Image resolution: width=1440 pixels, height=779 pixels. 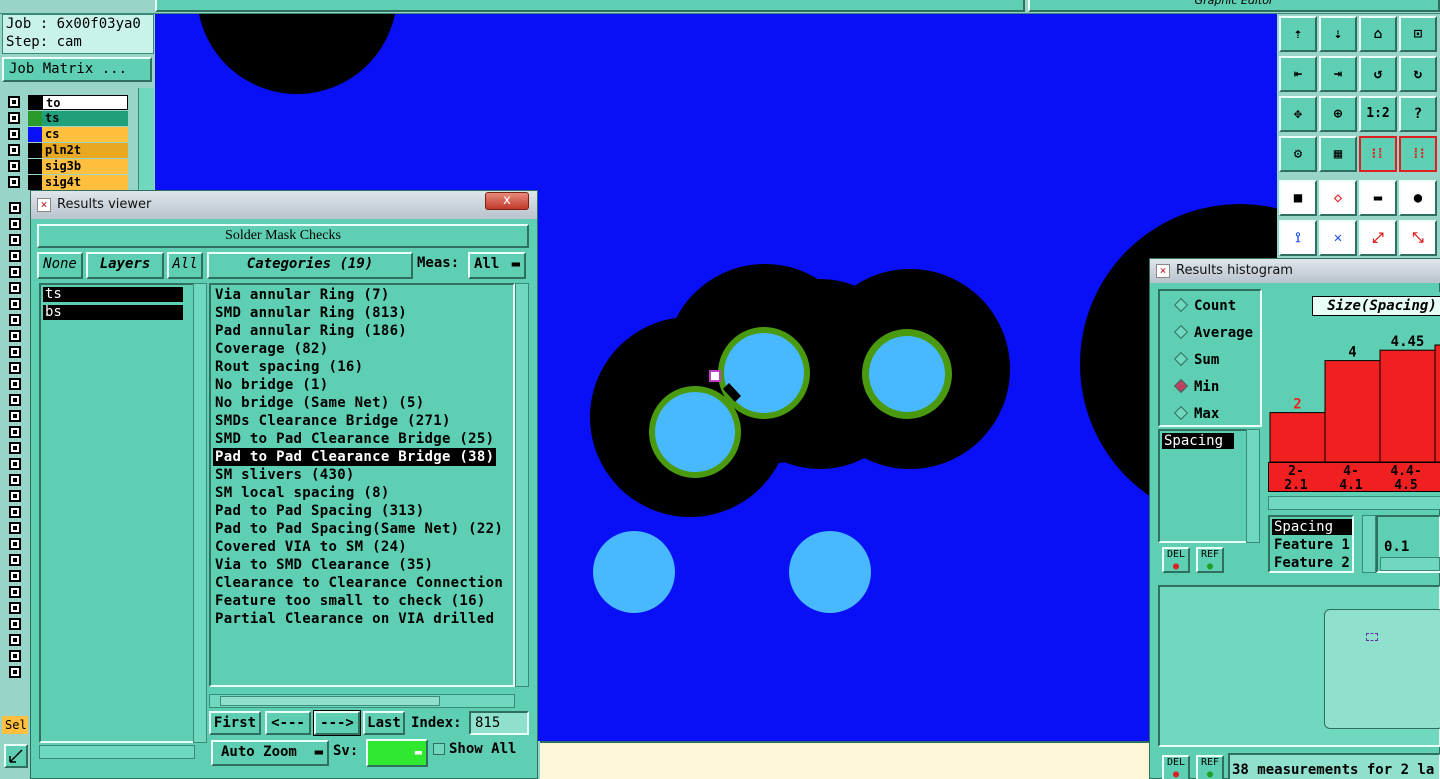 I want to click on undo-view-icon: ↺, so click(x=1378, y=74).